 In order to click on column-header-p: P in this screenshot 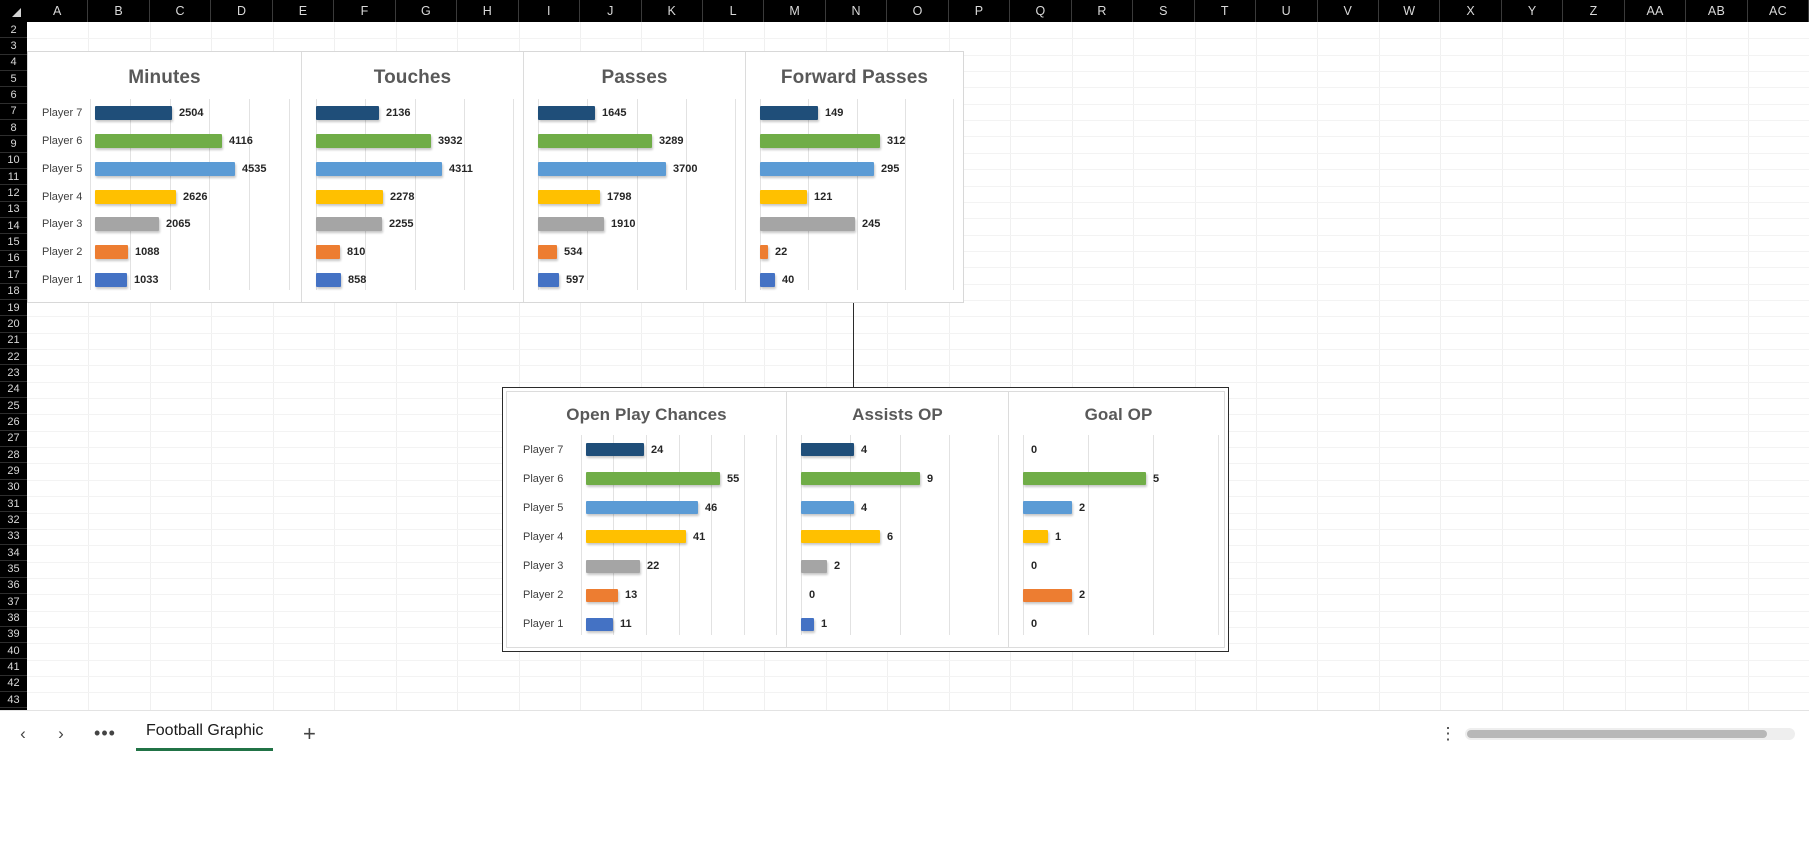, I will do `click(980, 11)`.